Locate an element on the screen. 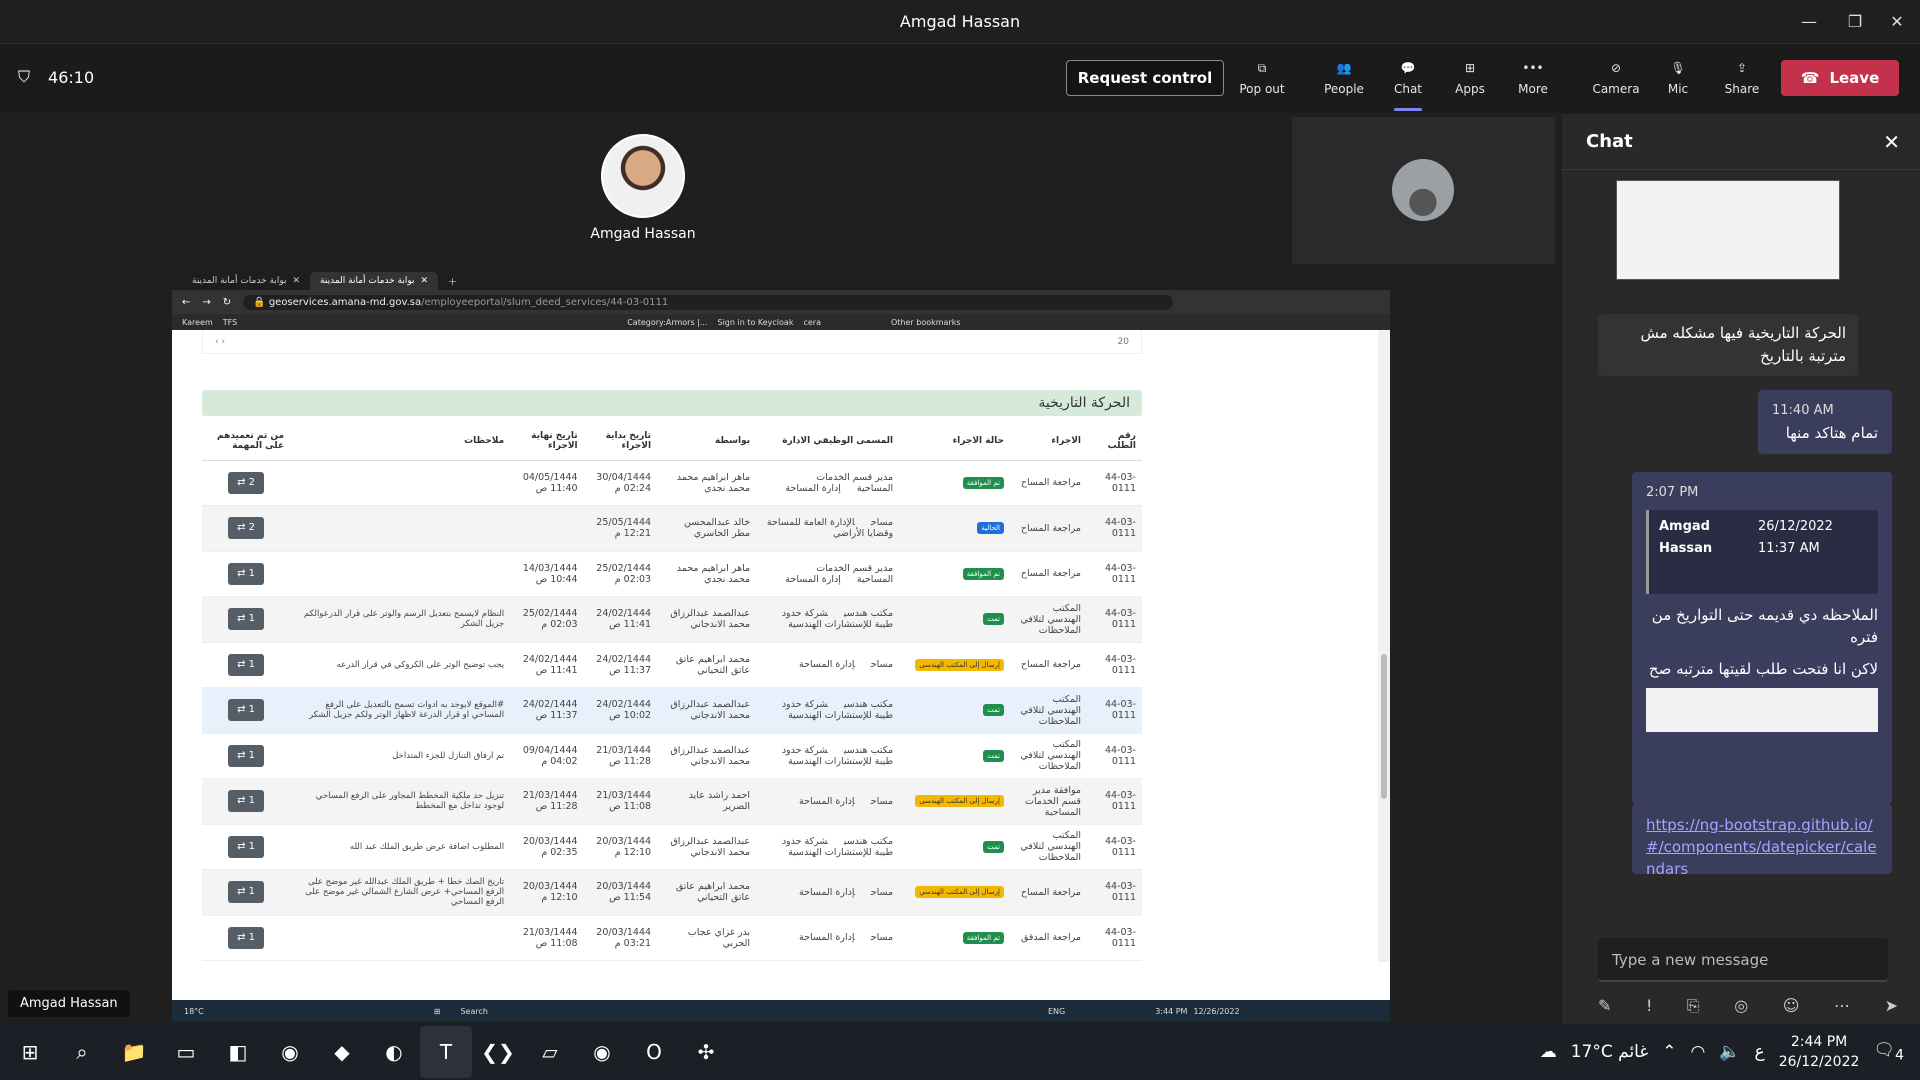 The image size is (1920, 1080). send-icon: ➤ is located at coordinates (1891, 1006).